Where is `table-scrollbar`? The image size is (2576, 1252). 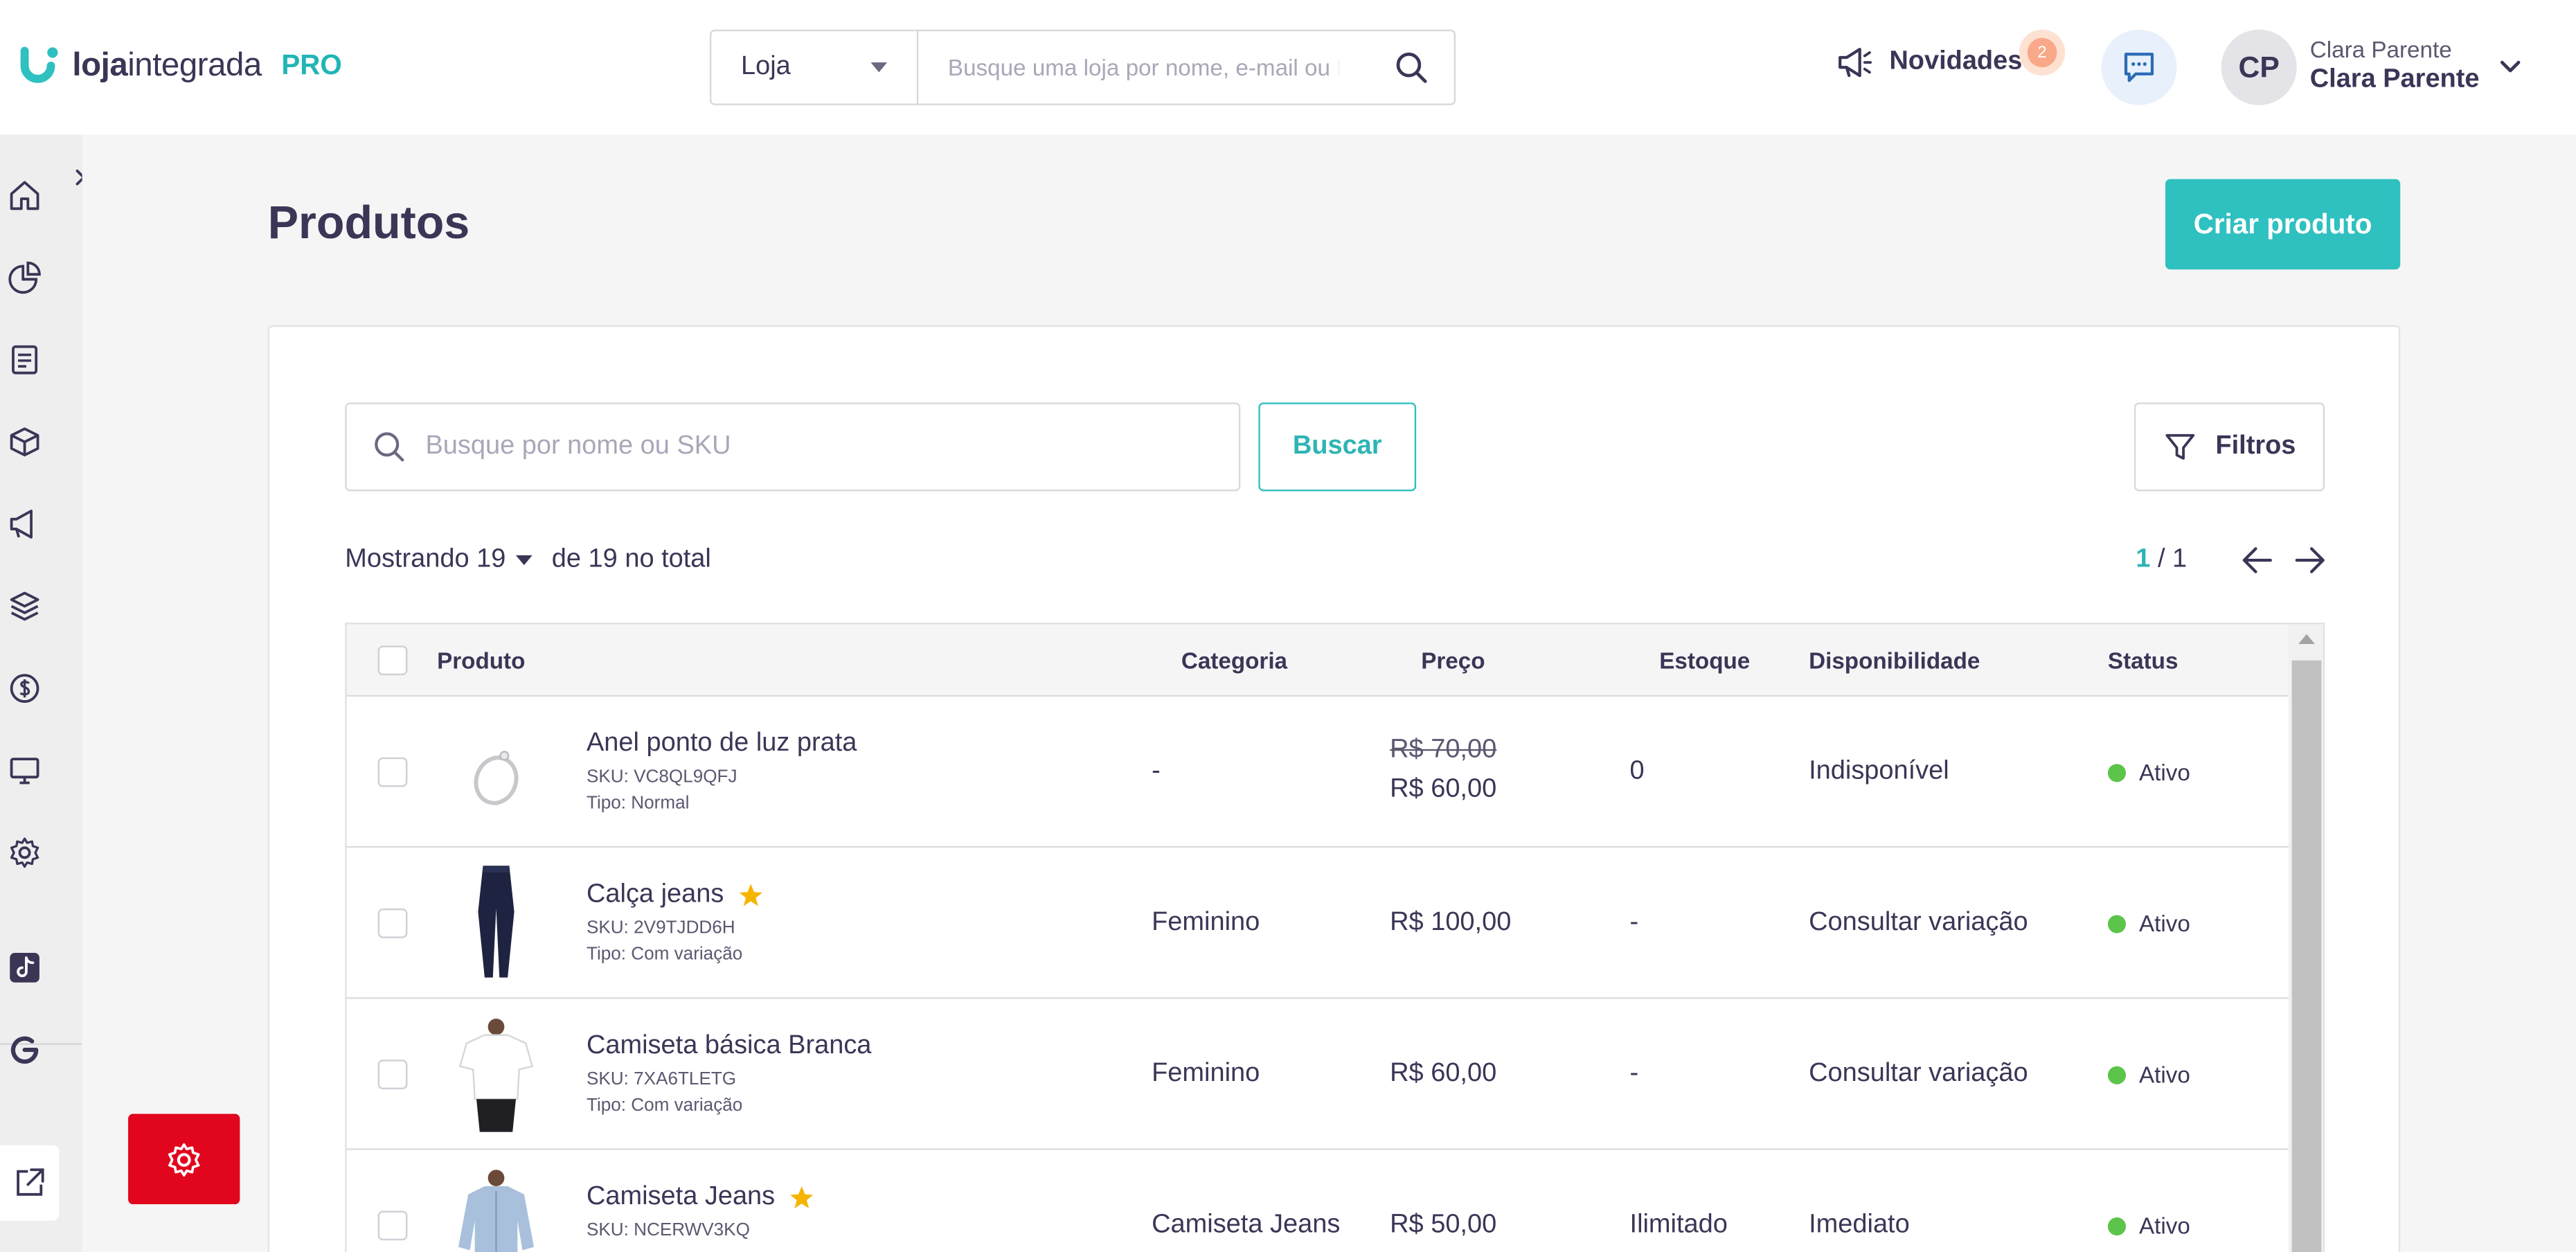
table-scrollbar is located at coordinates (2305, 938).